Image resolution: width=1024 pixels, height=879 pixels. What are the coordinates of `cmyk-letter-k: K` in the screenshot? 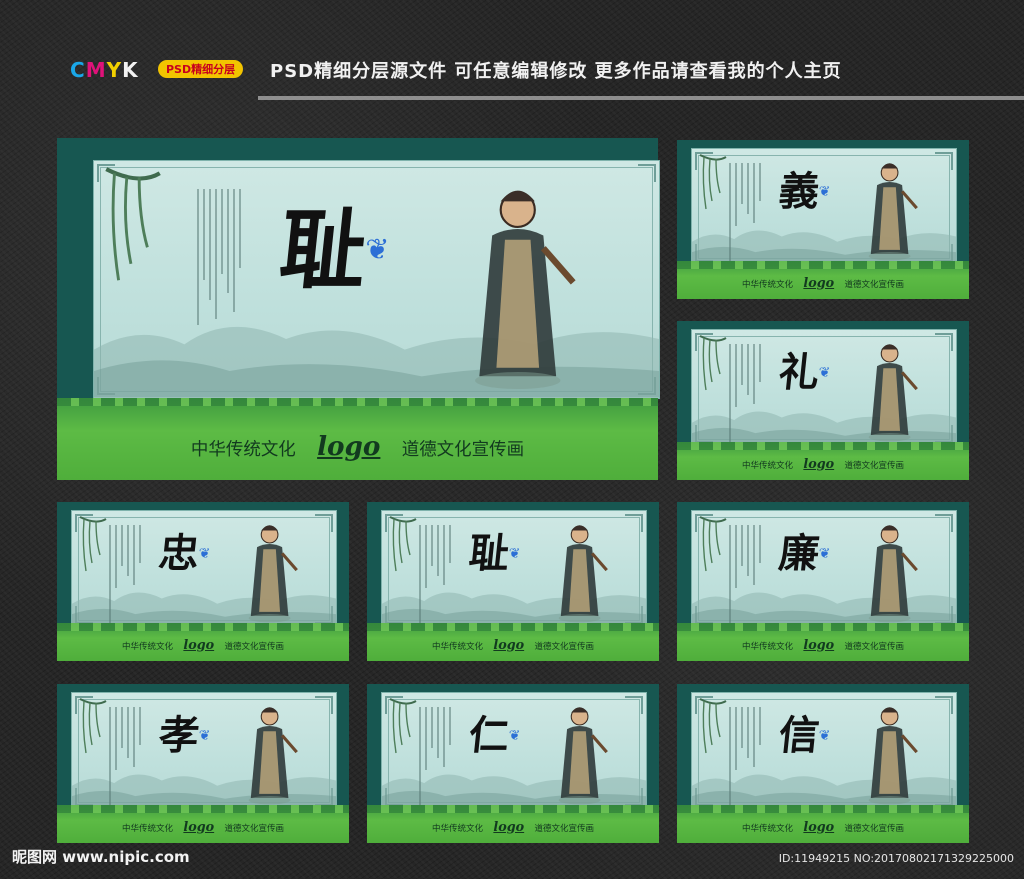 It's located at (130, 70).